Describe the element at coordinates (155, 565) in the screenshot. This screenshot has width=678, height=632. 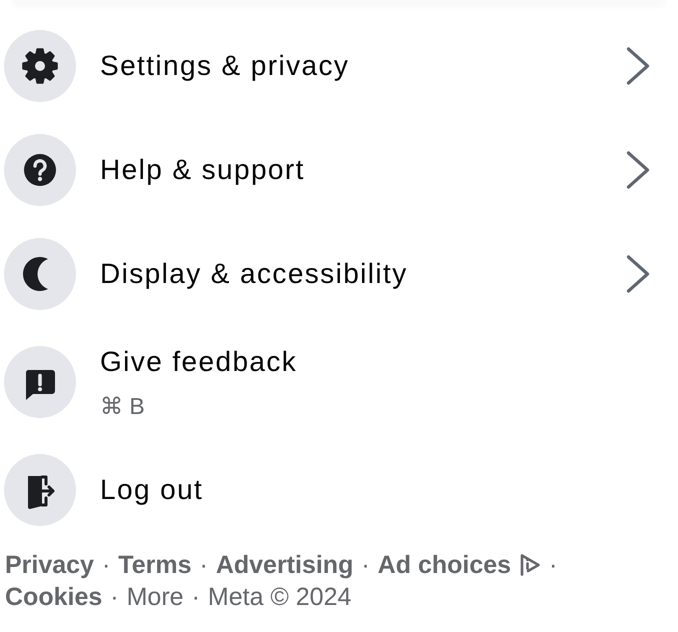
I see `footer-link: Terms` at that location.